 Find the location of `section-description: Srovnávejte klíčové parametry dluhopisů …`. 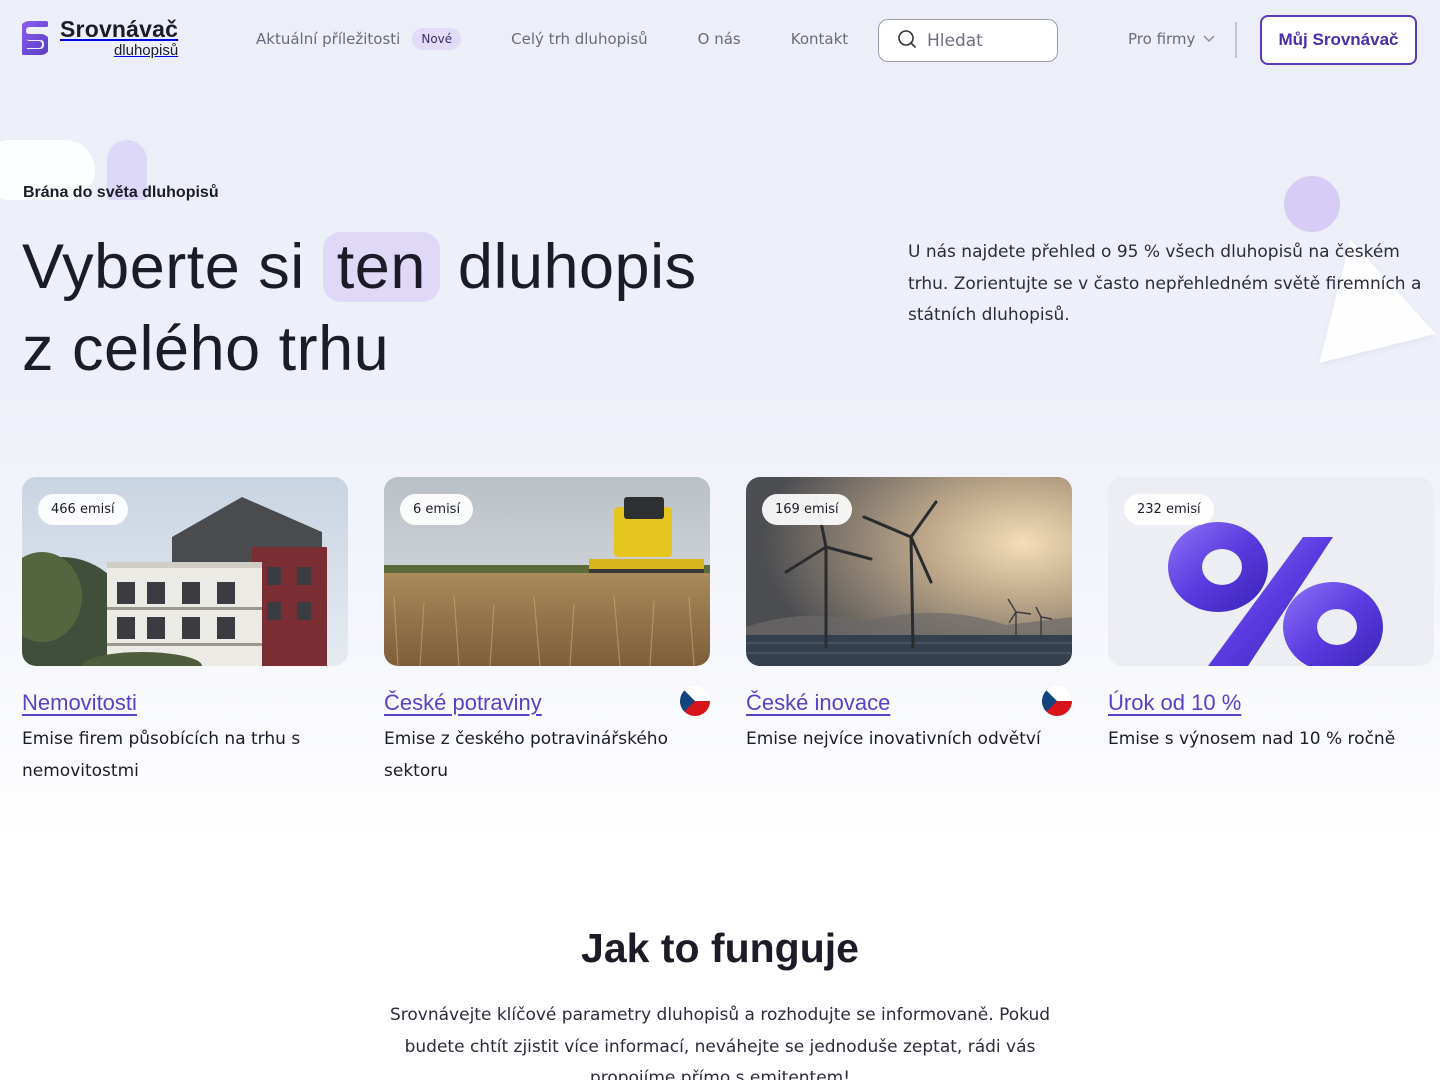

section-description: Srovnávejte klíčové parametry dluhopisů … is located at coordinates (720, 1042).